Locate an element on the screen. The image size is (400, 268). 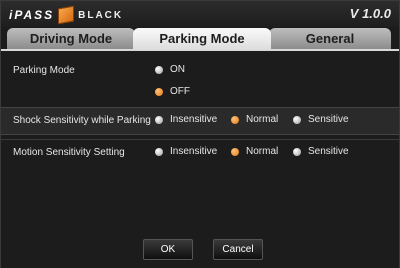
parking-mode-off-radio: OFF is located at coordinates (172, 91).